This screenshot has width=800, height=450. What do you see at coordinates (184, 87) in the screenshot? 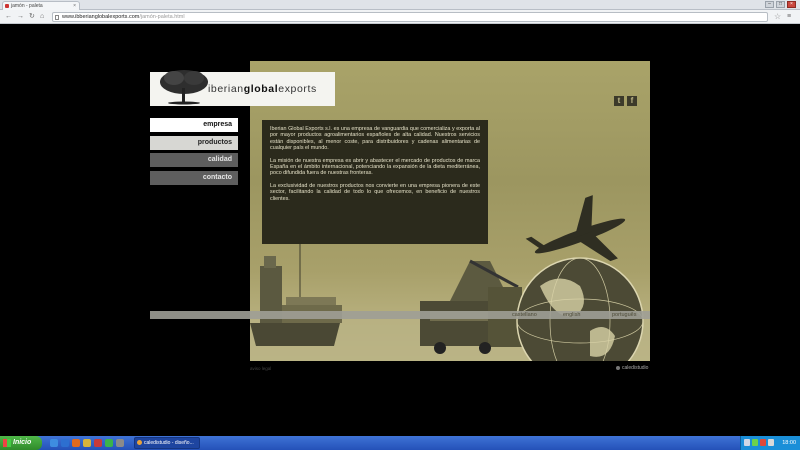
I see `tree-logo-icon` at bounding box center [184, 87].